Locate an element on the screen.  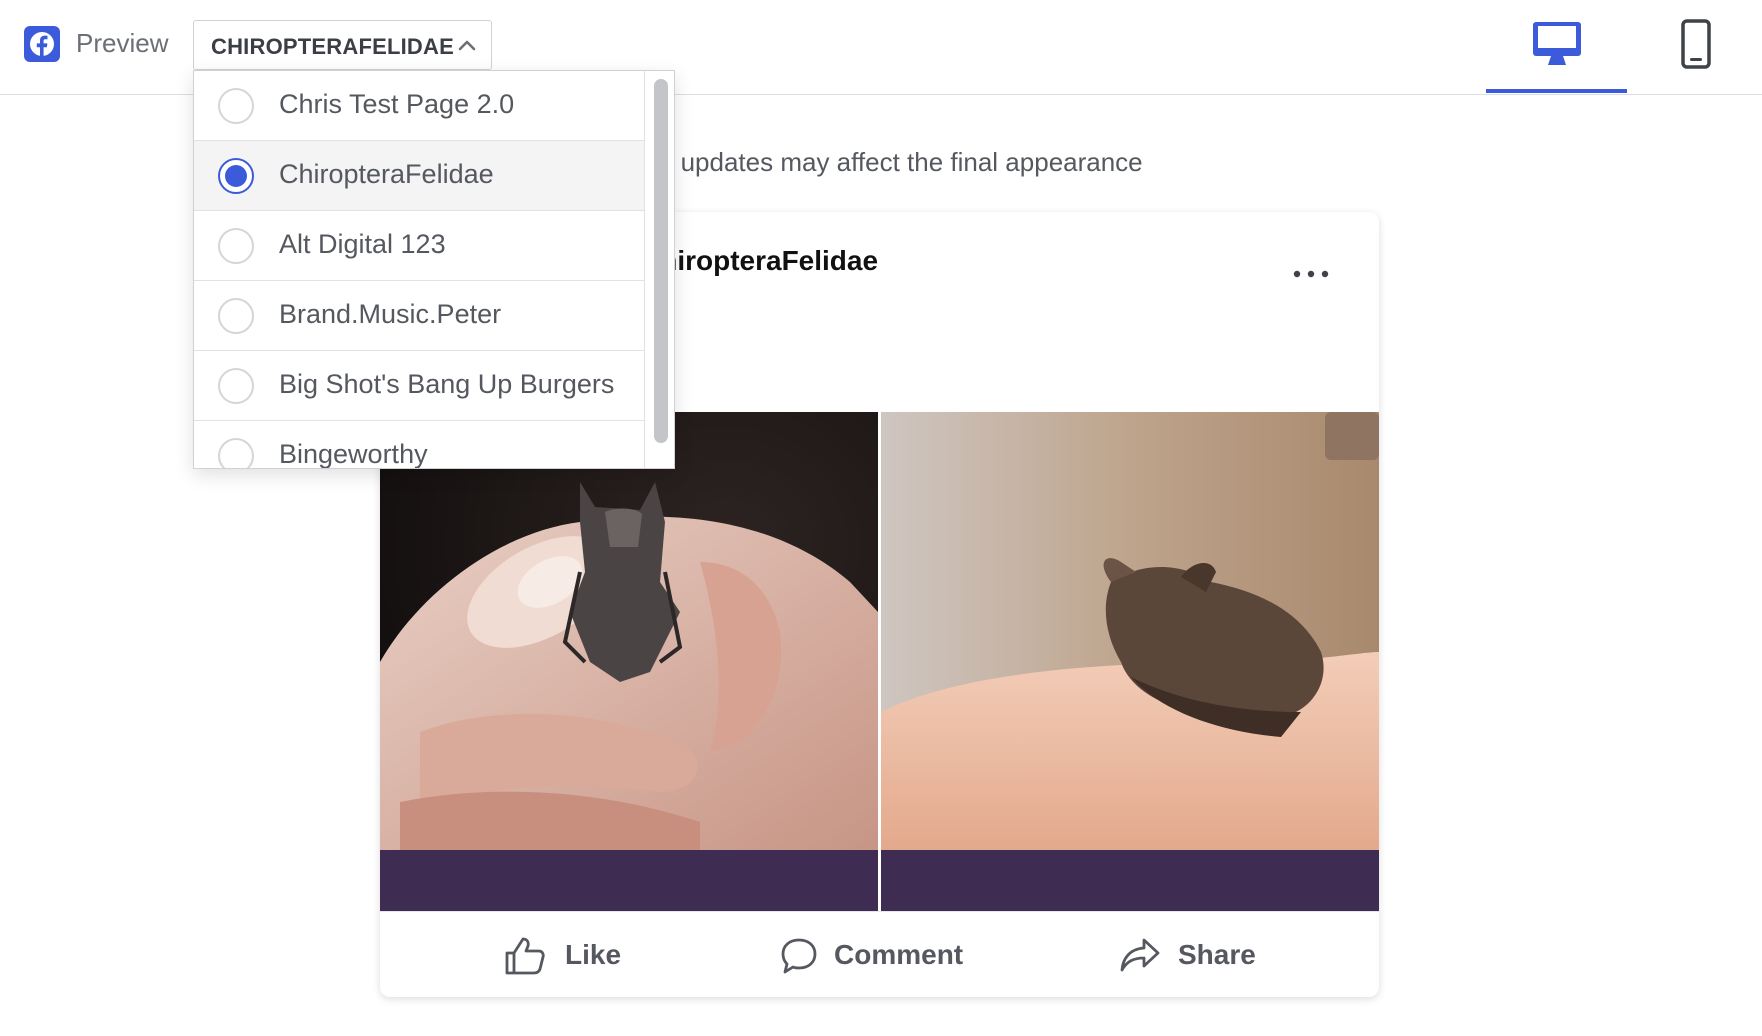
chevron-up-icon is located at coordinates (467, 45).